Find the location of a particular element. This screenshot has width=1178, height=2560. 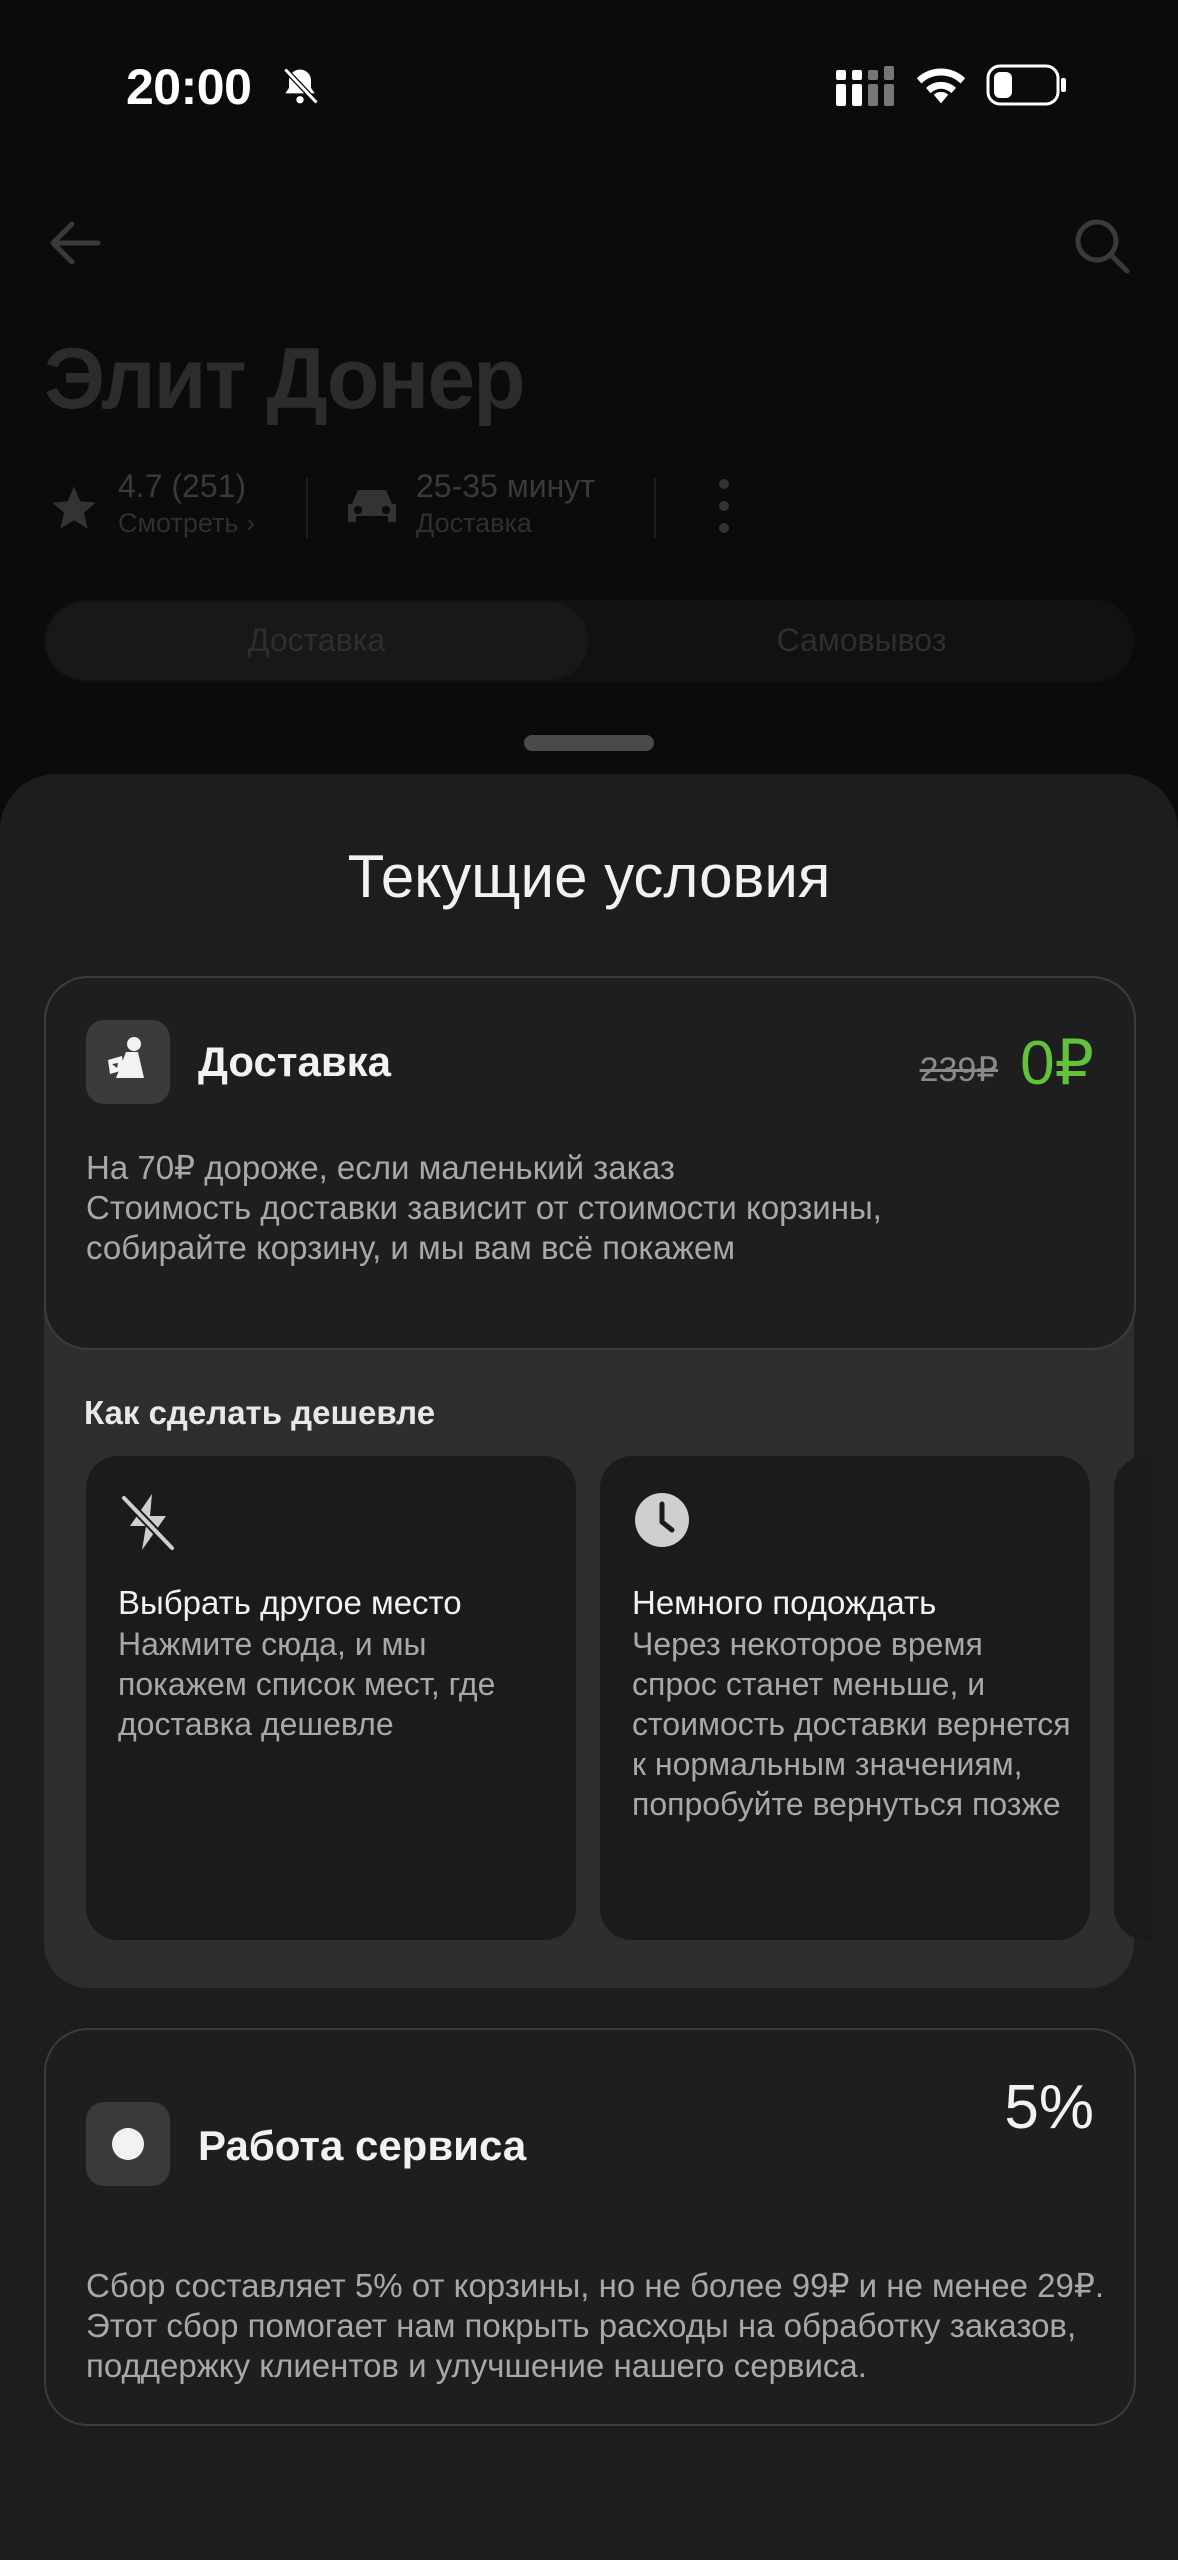

rating-link-label: Смотреть is located at coordinates (178, 523).